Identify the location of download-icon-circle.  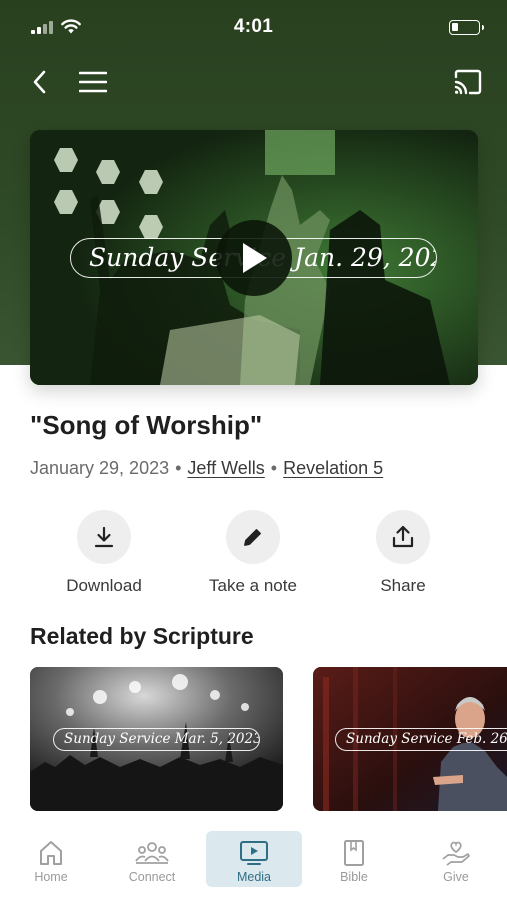
(104, 537).